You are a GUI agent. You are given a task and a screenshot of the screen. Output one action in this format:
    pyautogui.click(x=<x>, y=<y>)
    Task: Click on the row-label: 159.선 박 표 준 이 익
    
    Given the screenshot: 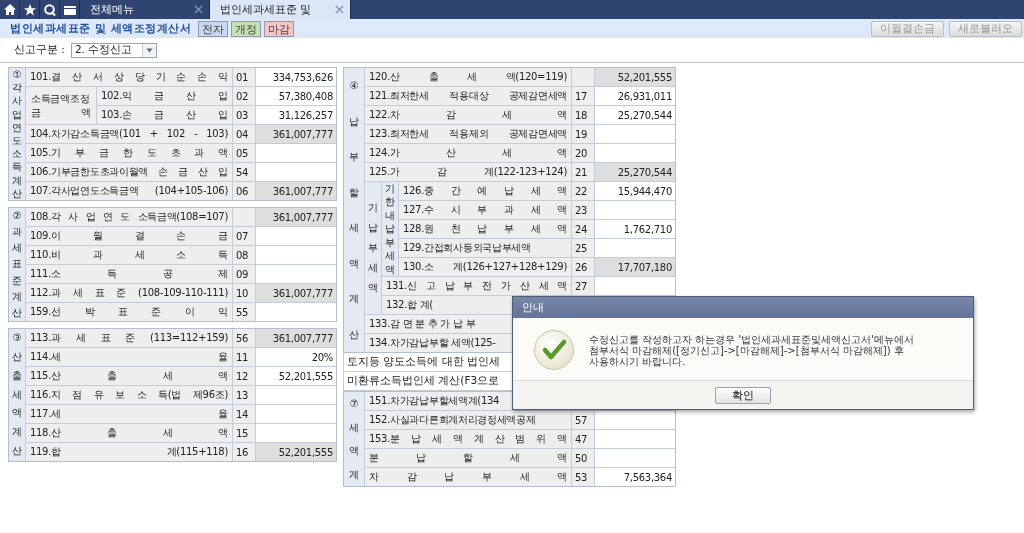 What is the action you would take?
    pyautogui.click(x=129, y=312)
    